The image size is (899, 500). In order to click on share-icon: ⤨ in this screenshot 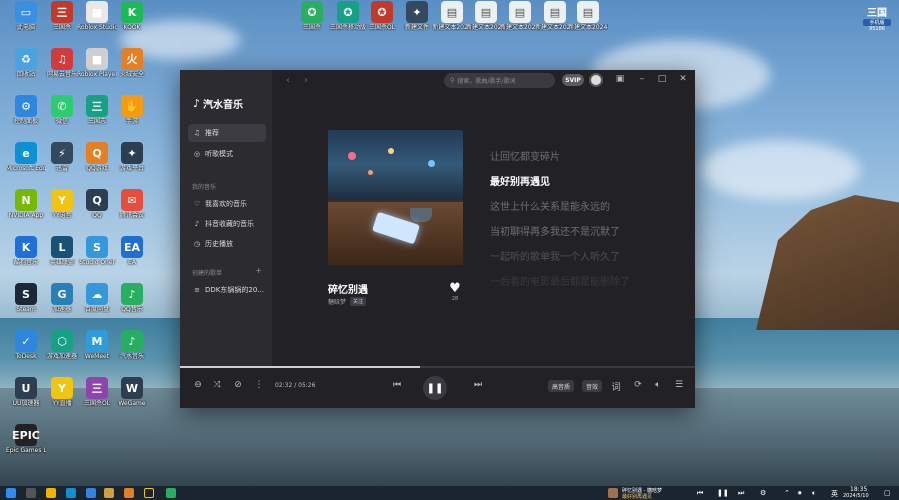, I will do `click(217, 385)`.